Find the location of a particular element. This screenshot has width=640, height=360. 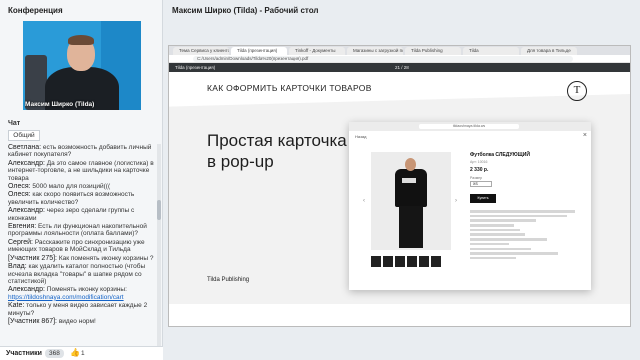

chat-message: Олеся: 5000 мало для позиций((( is located at coordinates (82, 186).